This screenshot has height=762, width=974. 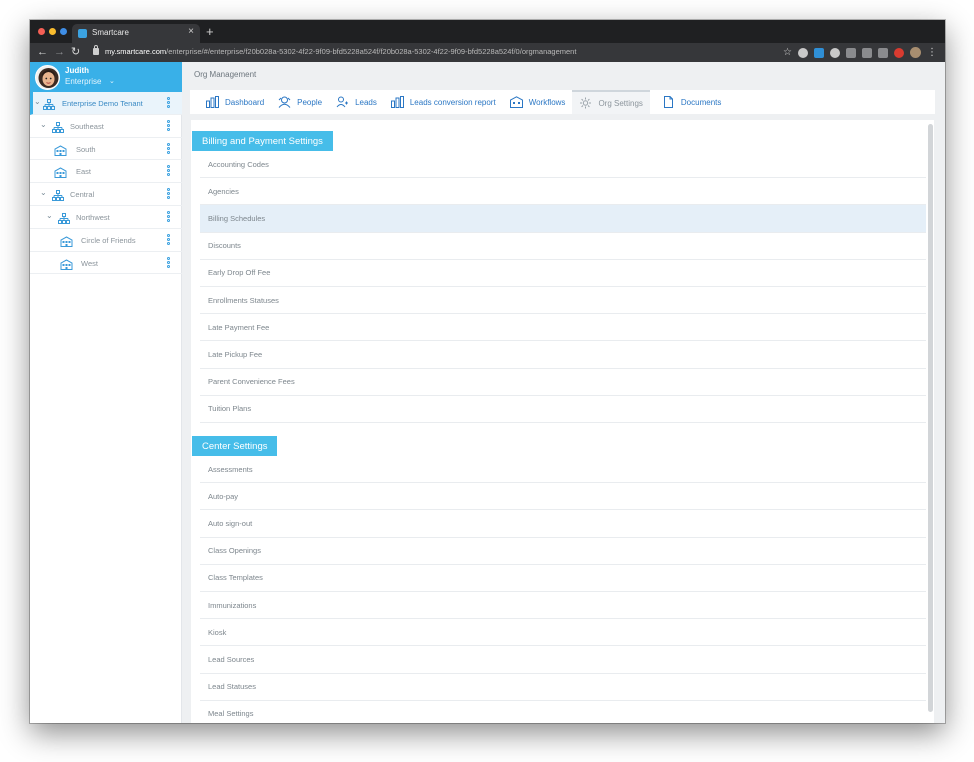 I want to click on tab-people: People, so click(x=300, y=102).